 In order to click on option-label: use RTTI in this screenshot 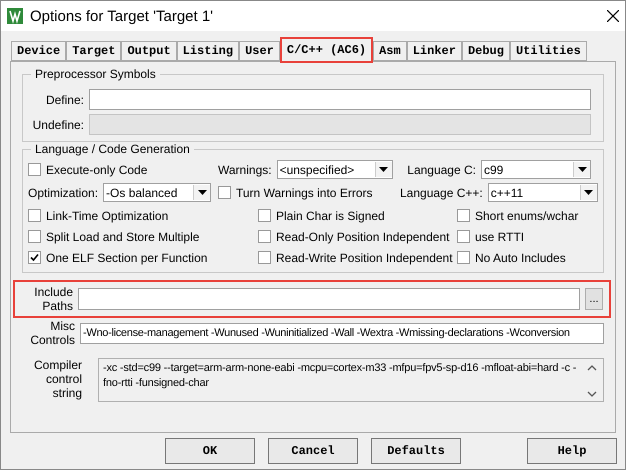, I will do `click(499, 237)`.